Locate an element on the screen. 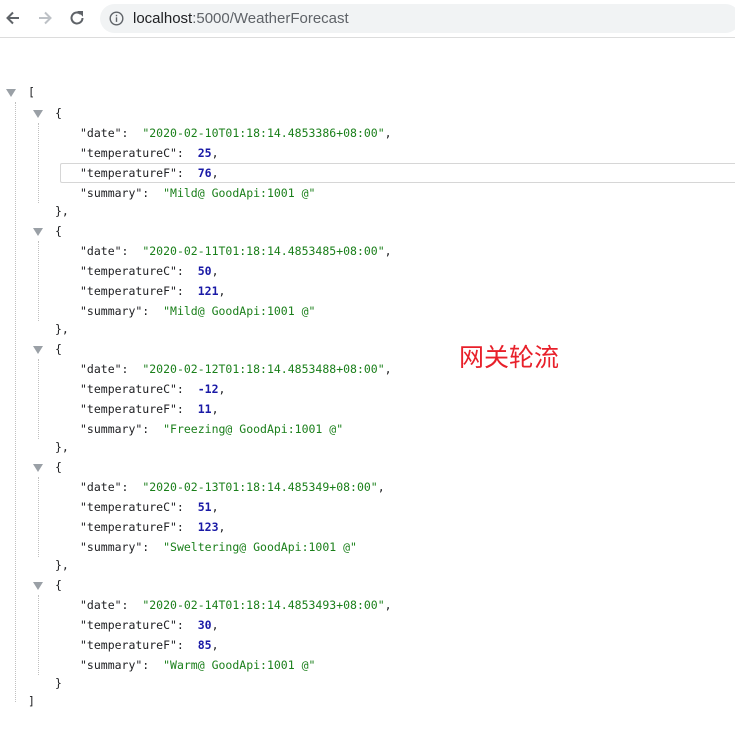  json-string-value: "Freezing@ GoodApi:1001 @" is located at coordinates (253, 429).